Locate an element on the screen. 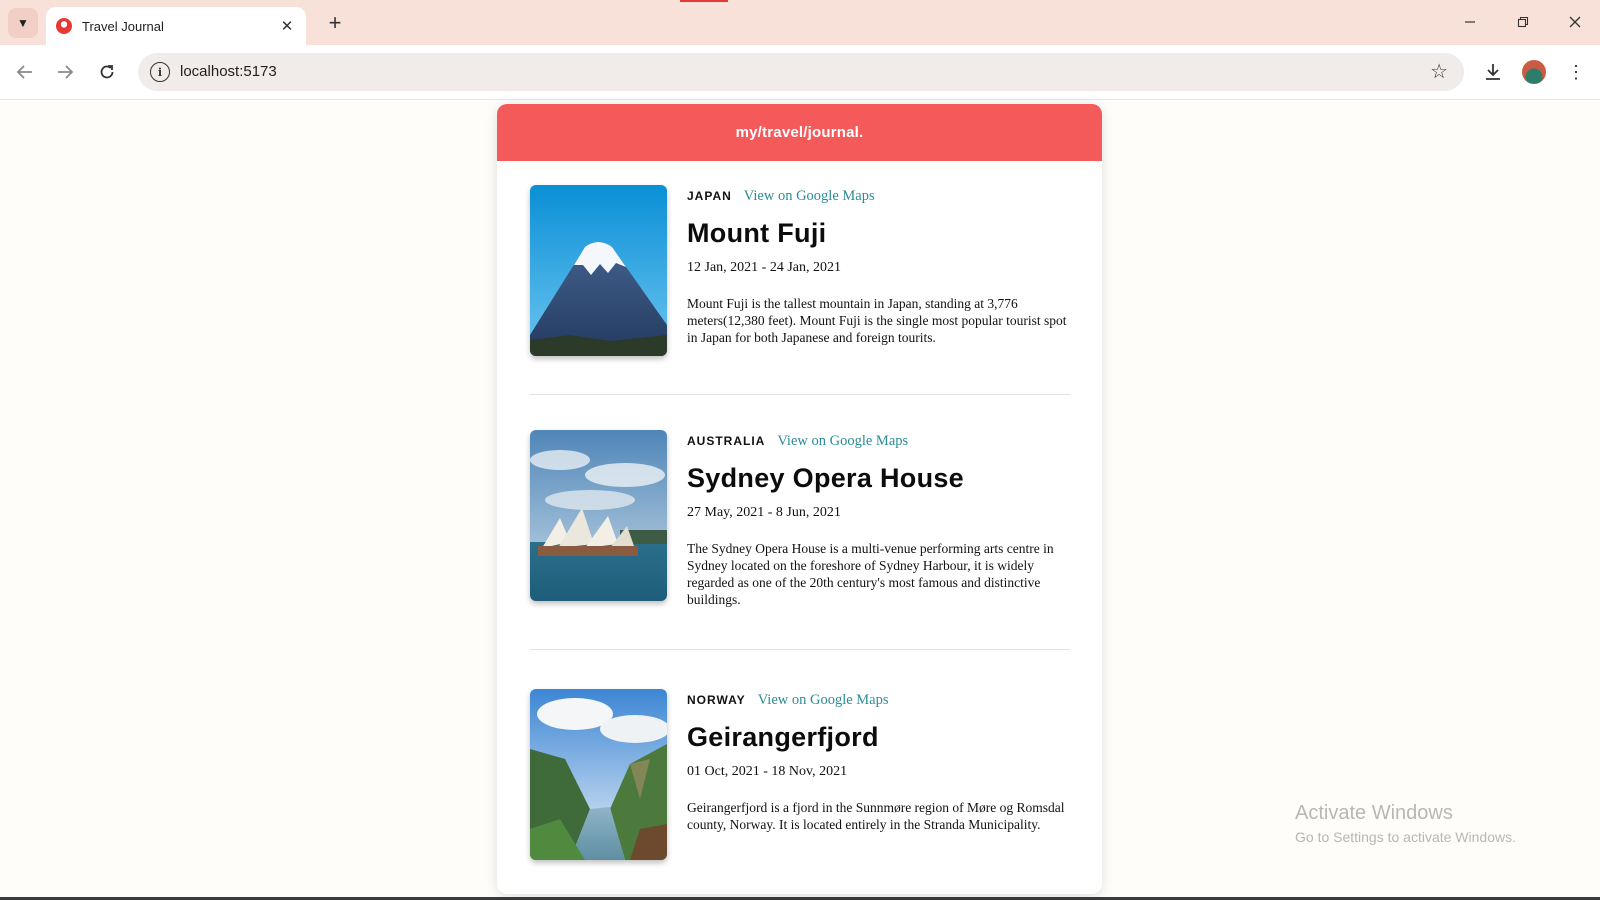 The height and width of the screenshot is (900, 1600). tab-title: Travel Journal is located at coordinates (123, 26).